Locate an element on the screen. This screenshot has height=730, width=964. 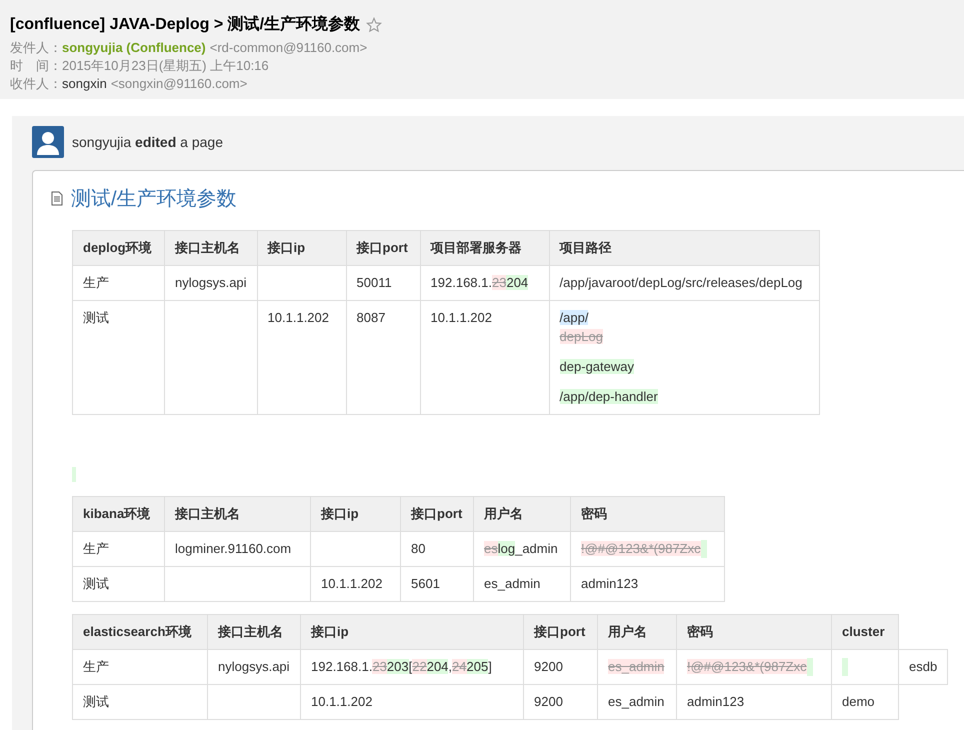
column-header: cluster is located at coordinates (865, 632).